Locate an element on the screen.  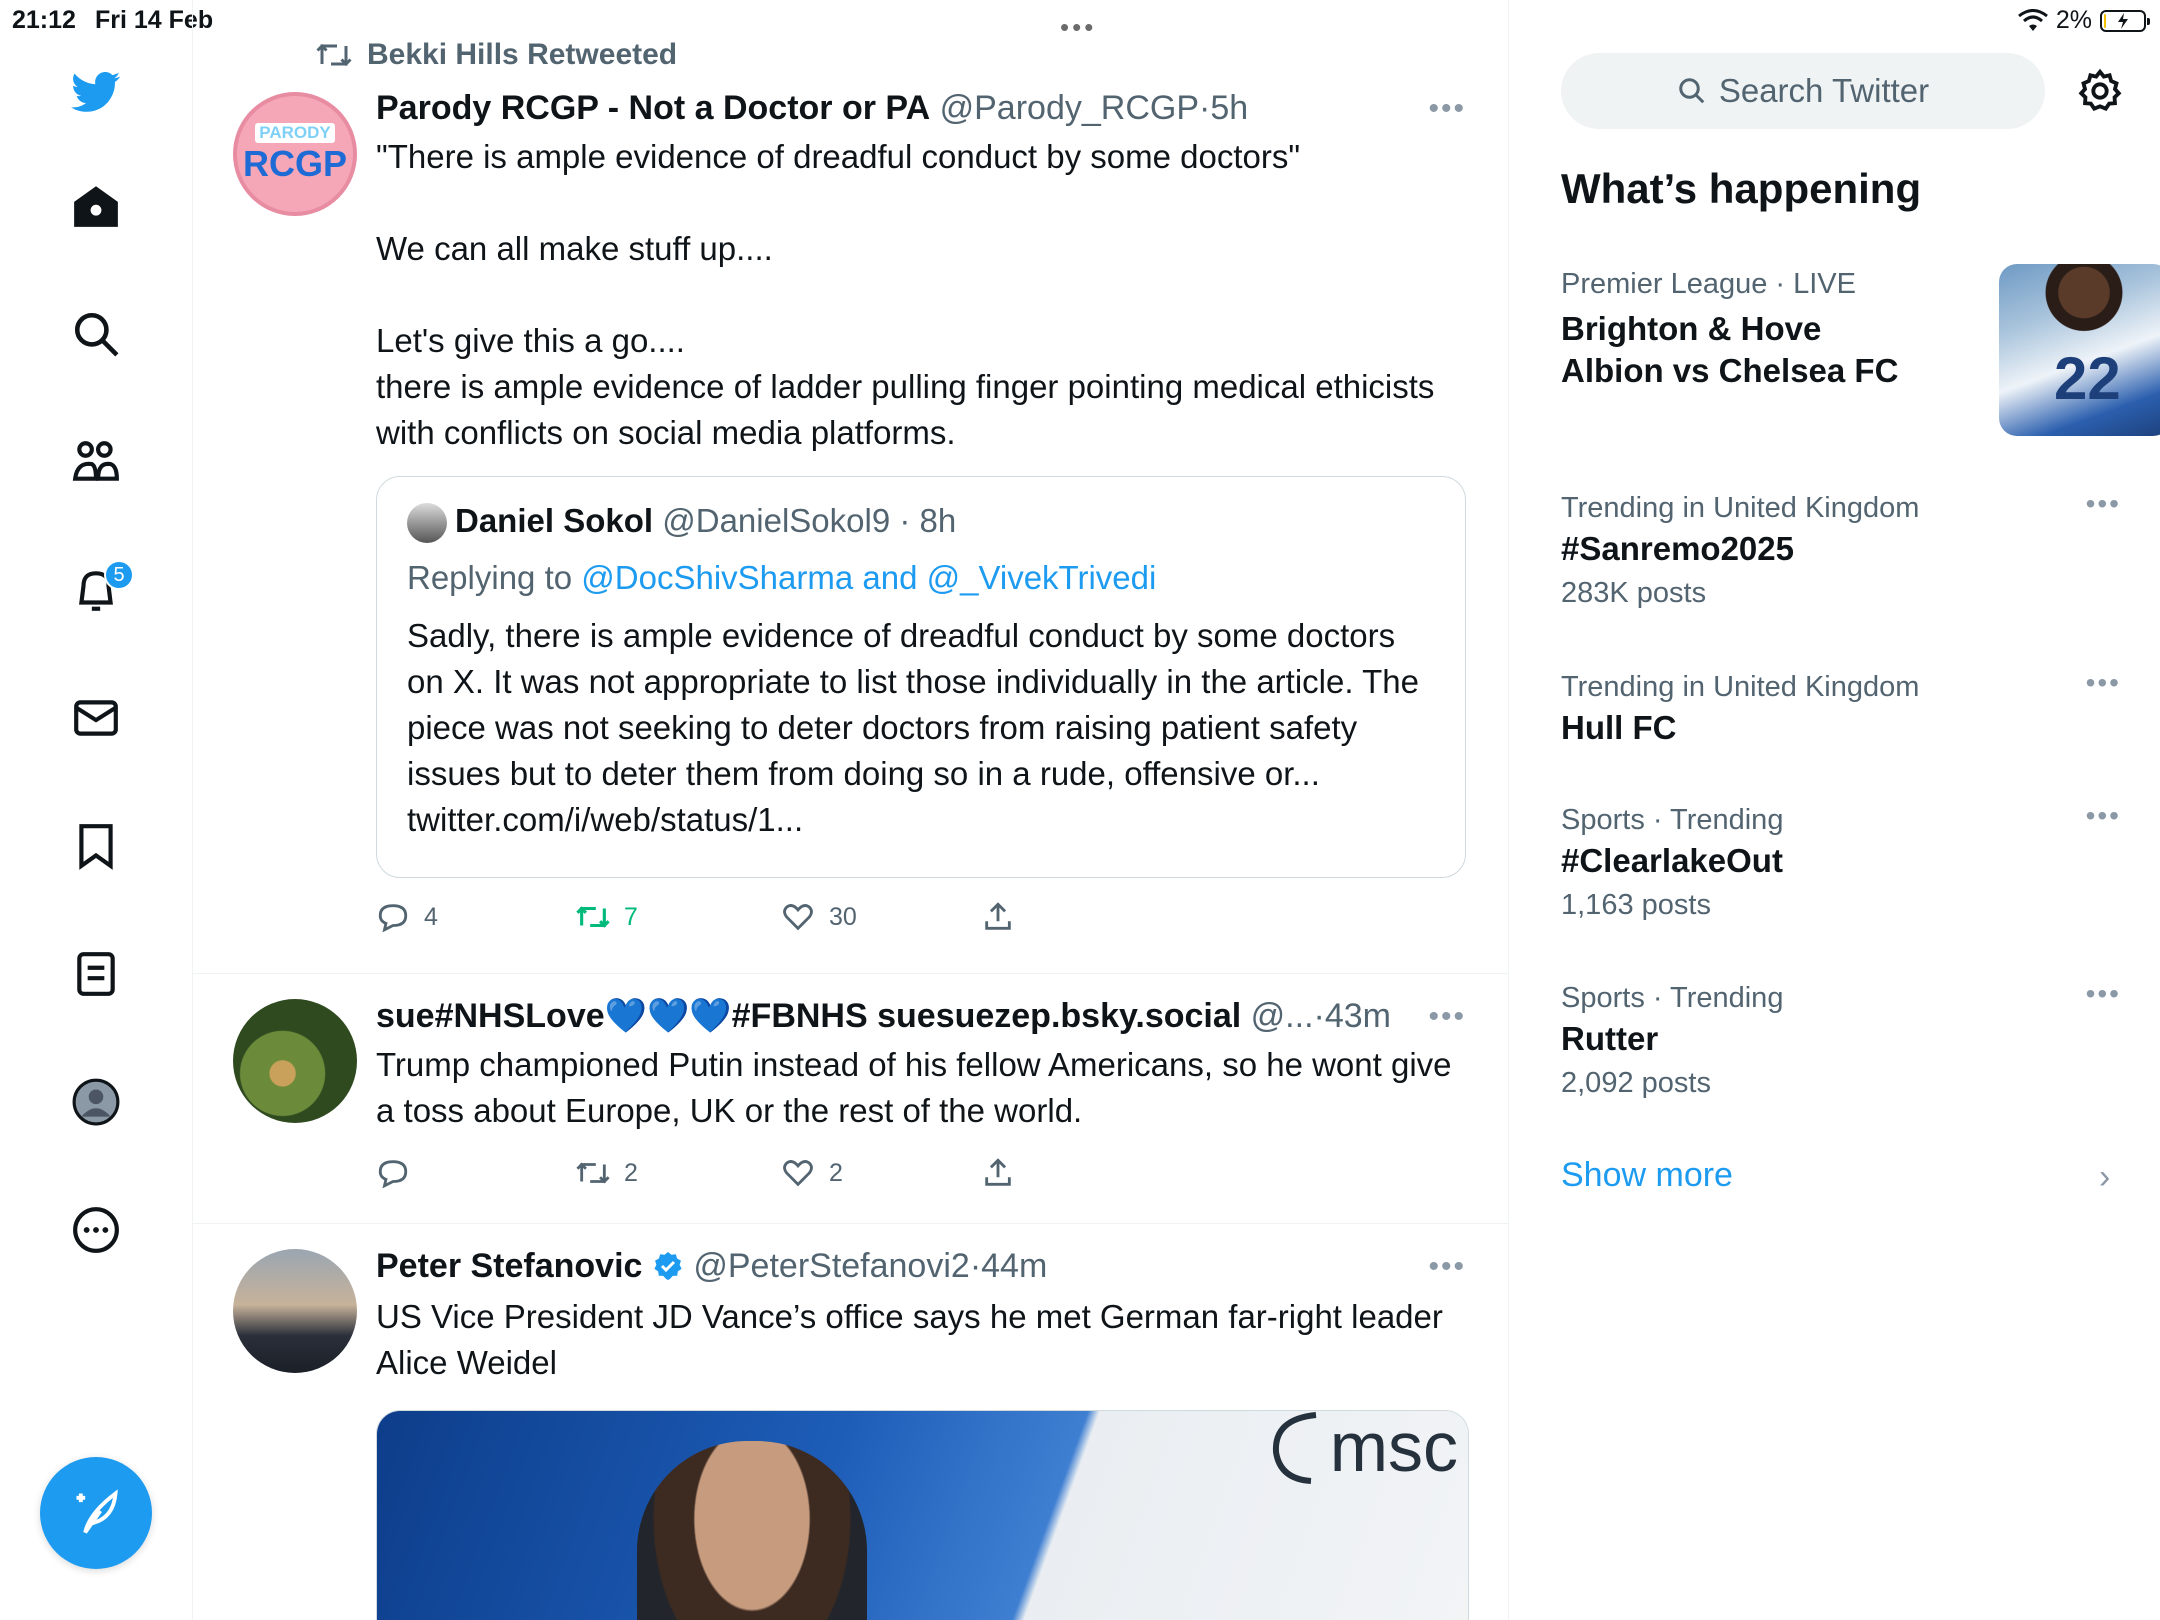
retweet-button: 7 is located at coordinates (678, 917).